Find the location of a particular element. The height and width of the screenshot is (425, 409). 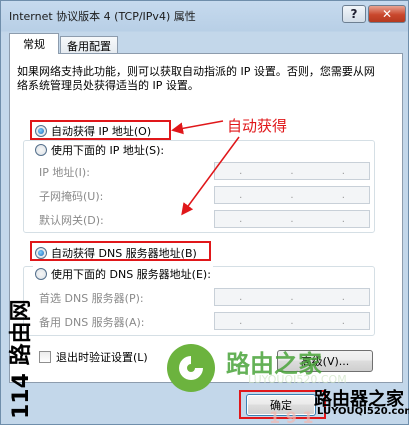

close-button: ✕ is located at coordinates (387, 14).